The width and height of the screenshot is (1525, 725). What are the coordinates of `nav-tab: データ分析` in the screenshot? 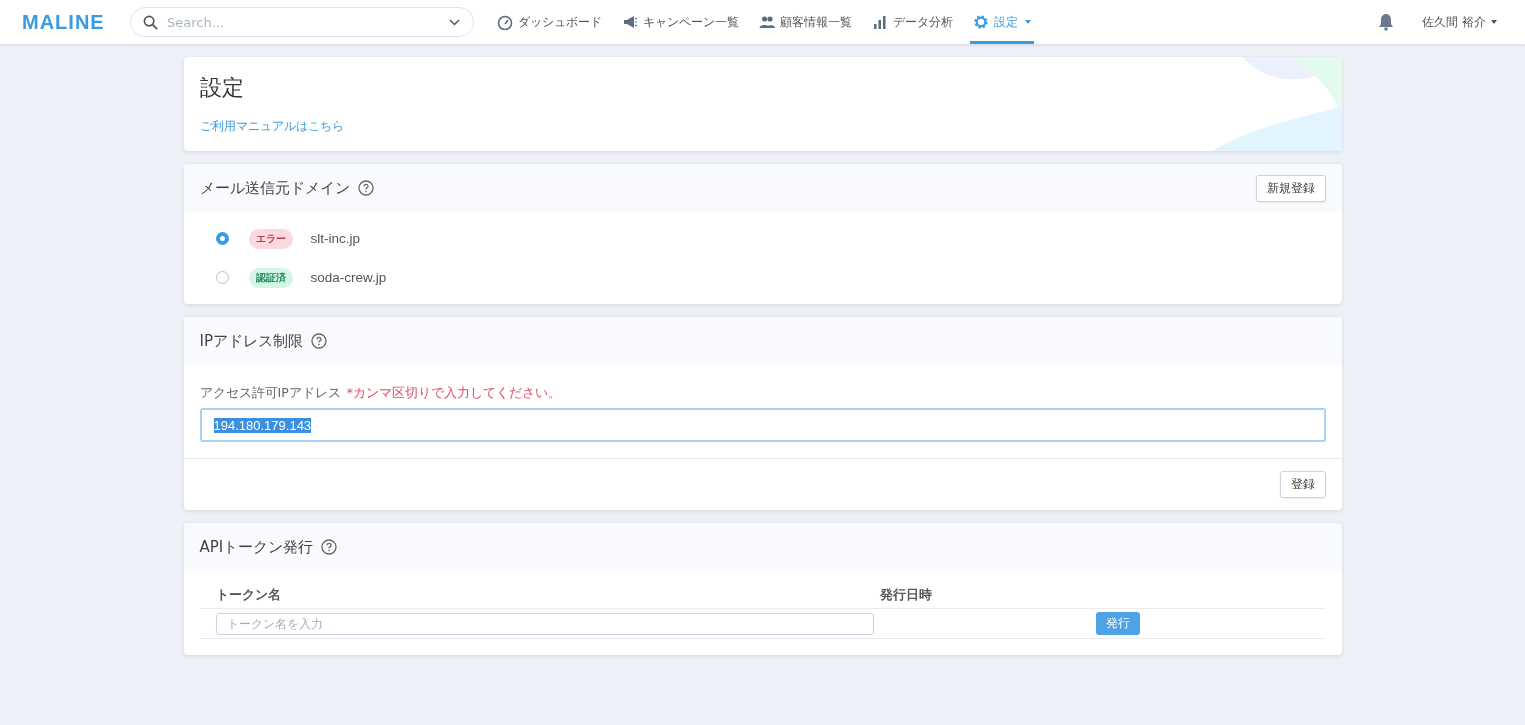 It's located at (912, 22).